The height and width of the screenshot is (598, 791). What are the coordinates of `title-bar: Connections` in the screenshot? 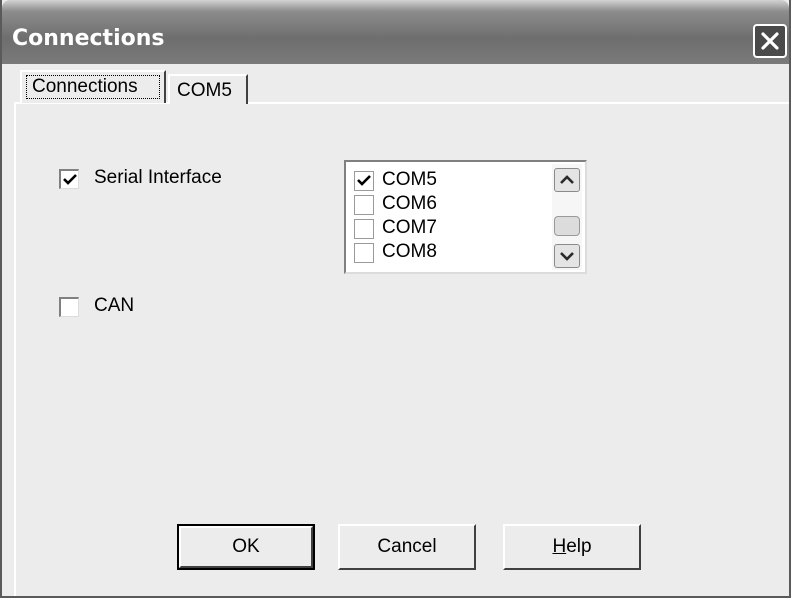 It's located at (395, 32).